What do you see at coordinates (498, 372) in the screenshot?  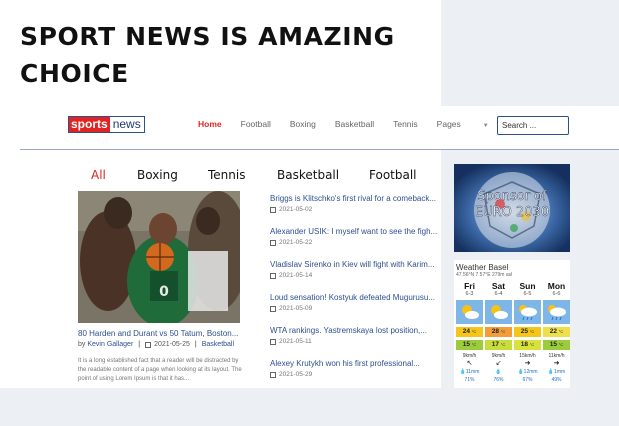 I see `weather-rain: 💧` at bounding box center [498, 372].